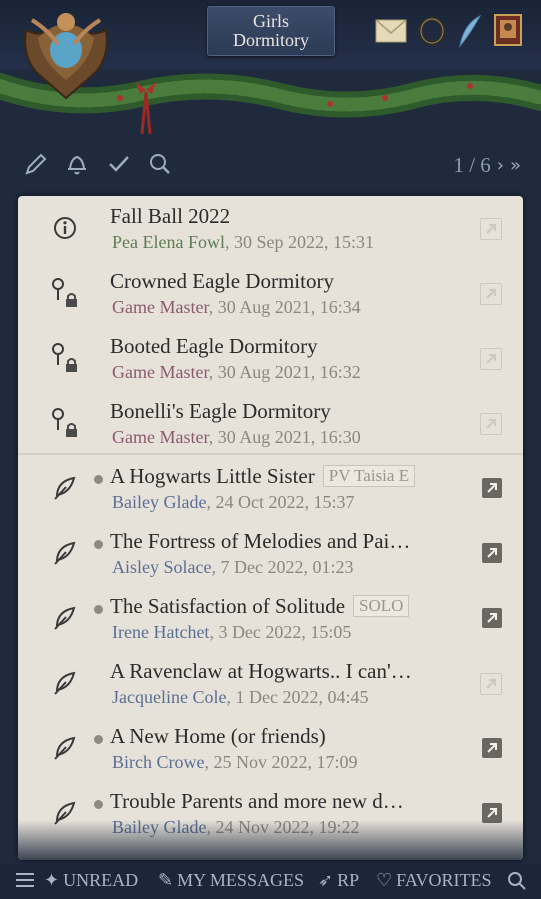 The width and height of the screenshot is (541, 899). What do you see at coordinates (169, 697) in the screenshot?
I see `topic-author: Jacqueline Cole` at bounding box center [169, 697].